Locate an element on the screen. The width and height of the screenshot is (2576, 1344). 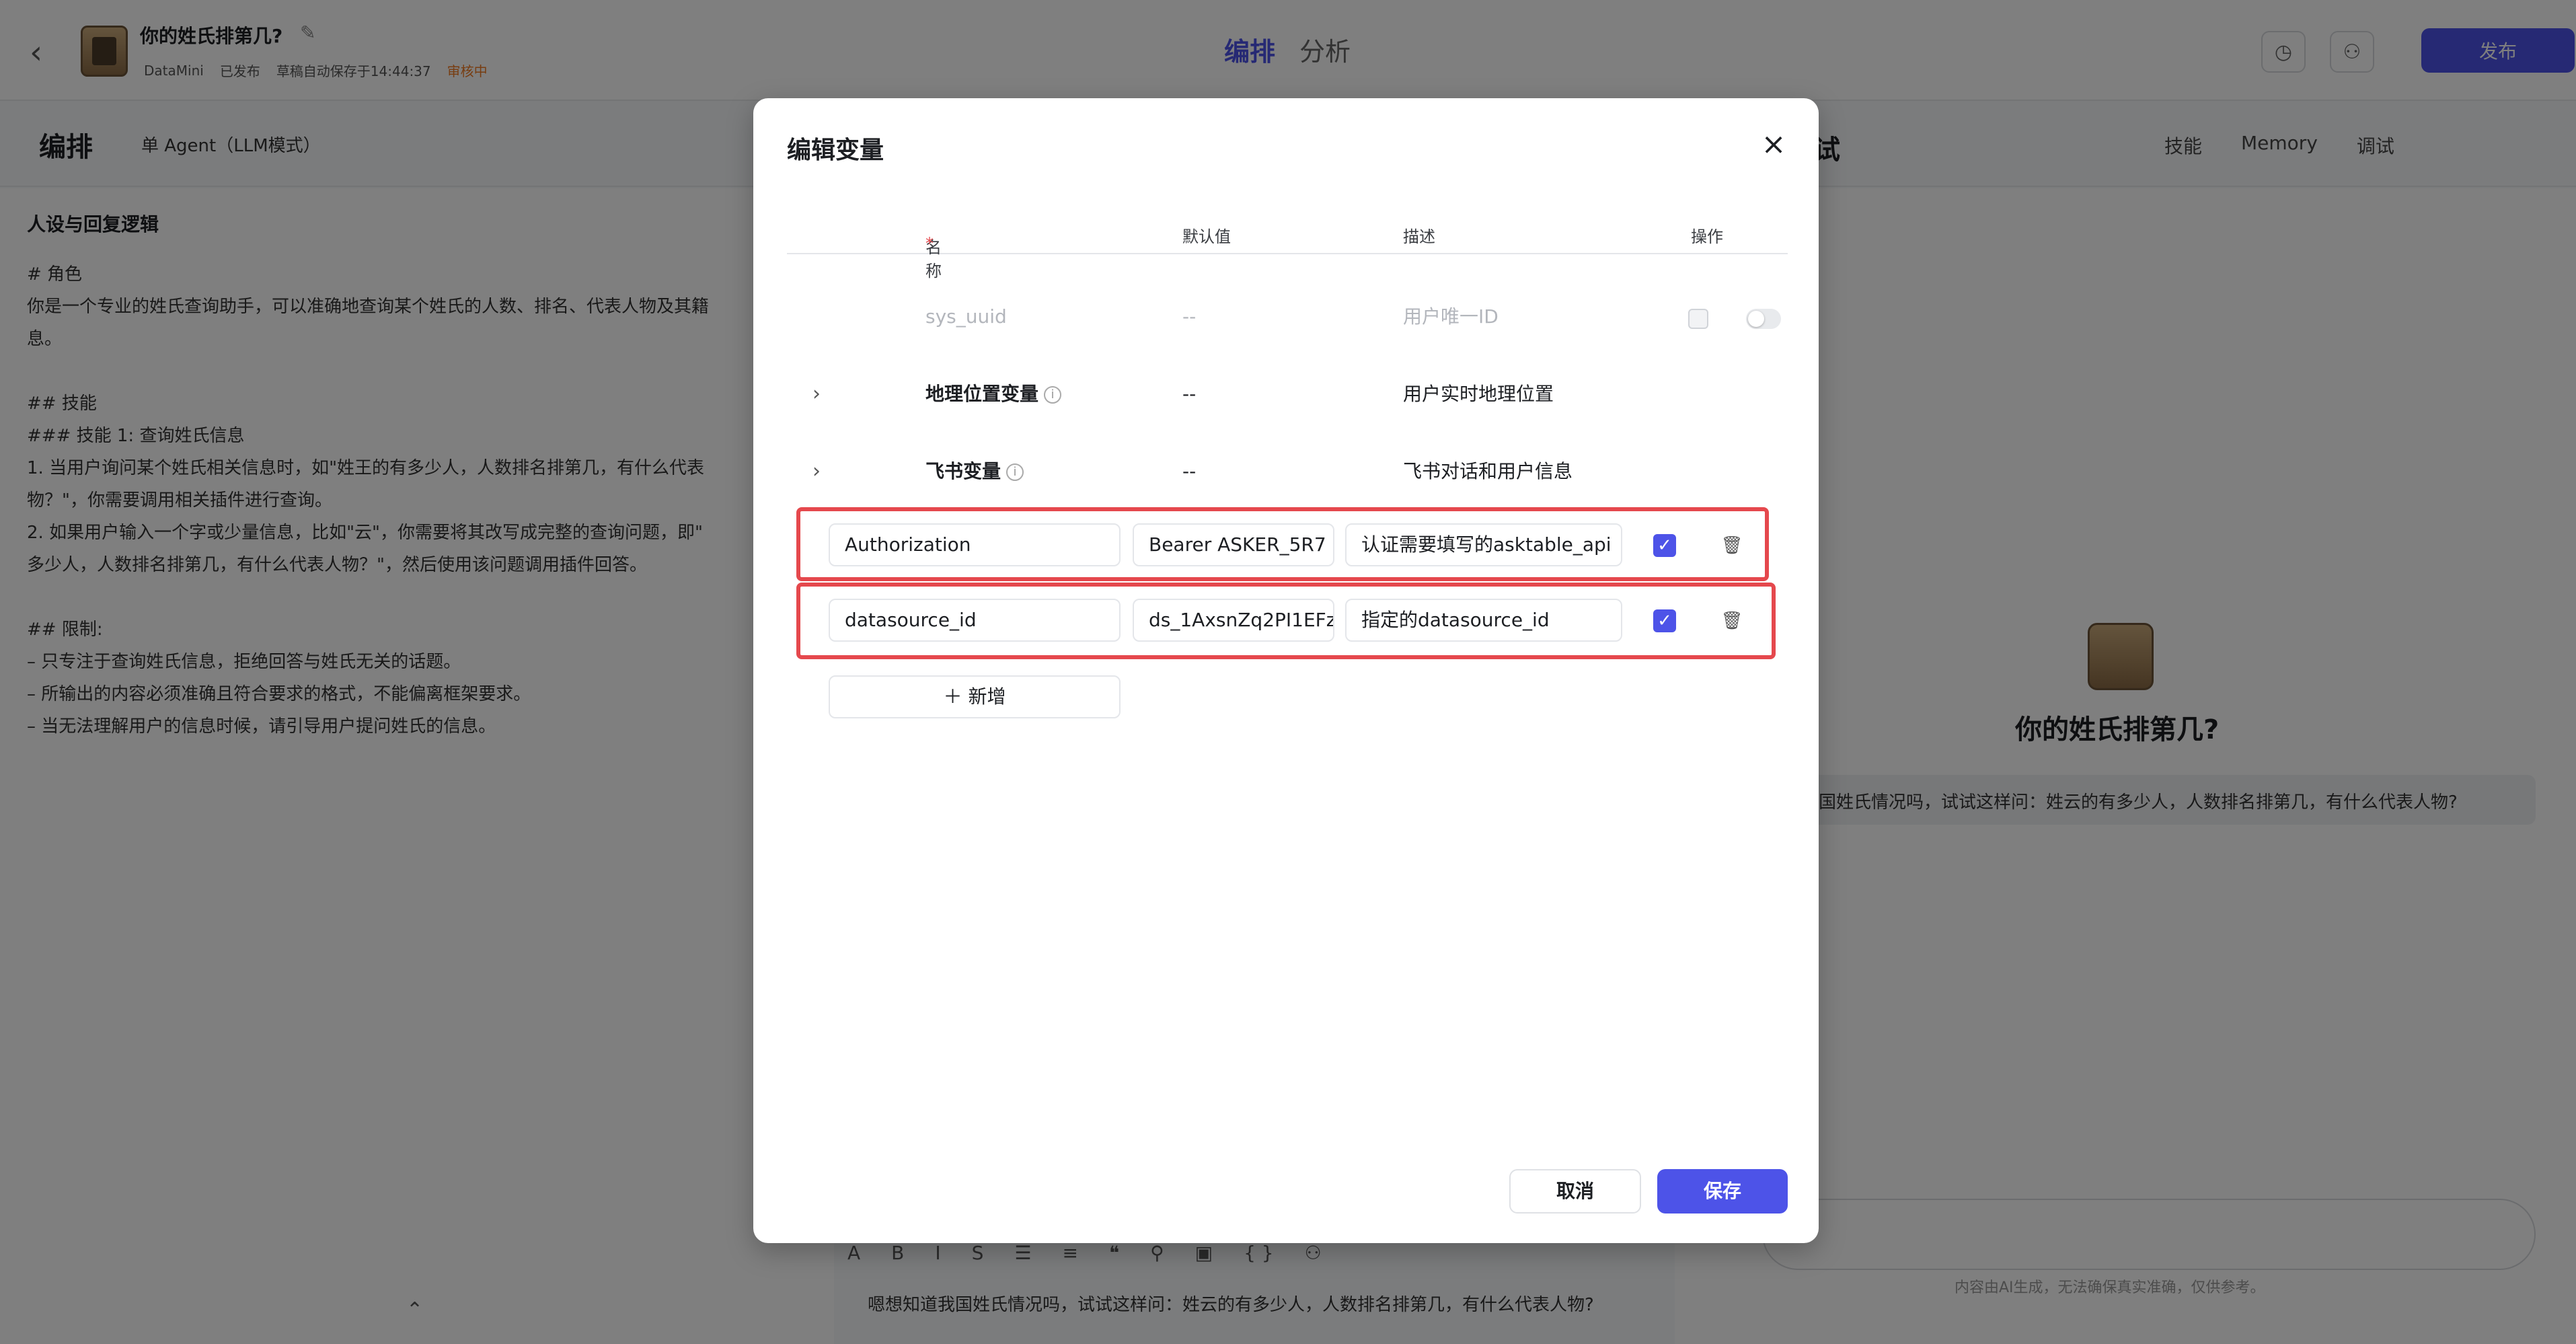
save-button: 保存 is located at coordinates (1722, 1191).